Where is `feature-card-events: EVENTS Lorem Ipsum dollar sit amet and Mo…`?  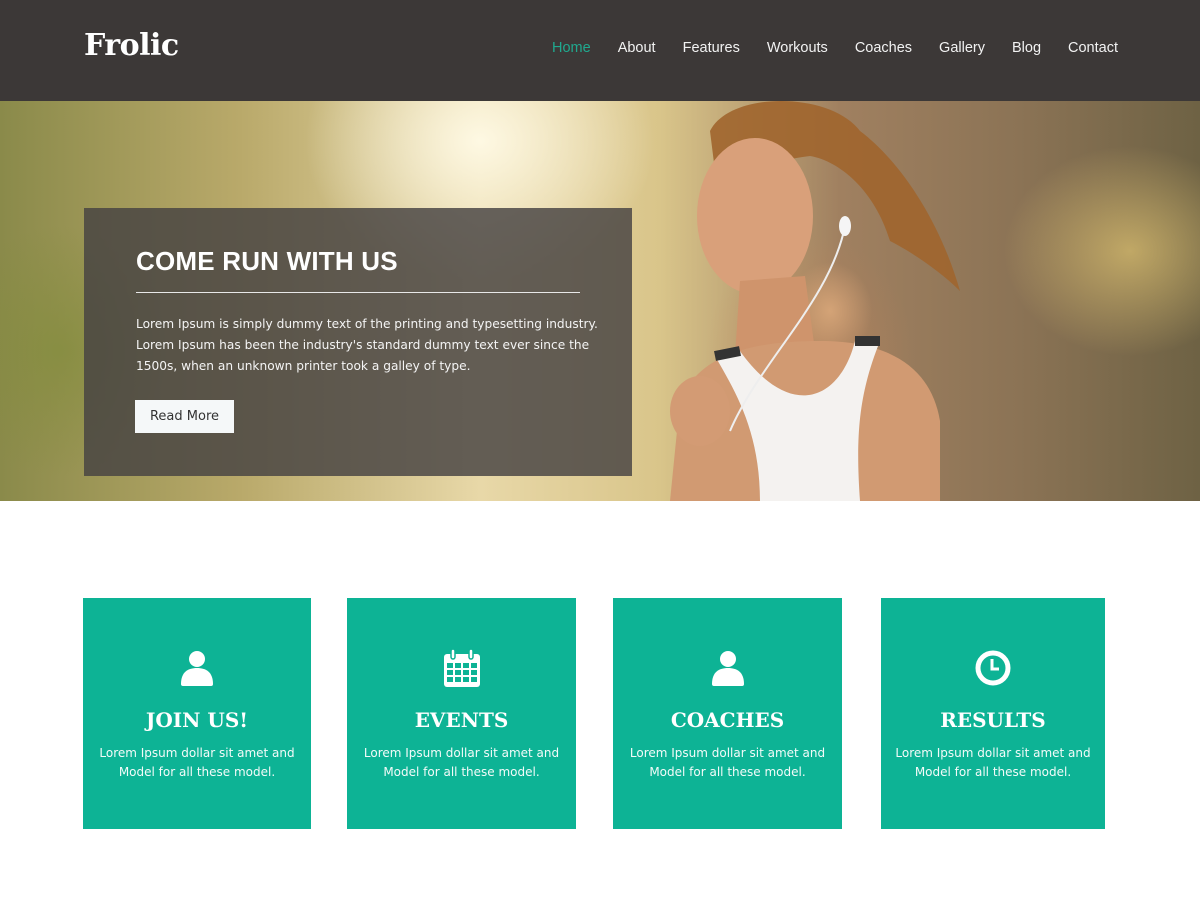
feature-card-events: EVENTS Lorem Ipsum dollar sit amet and Mo… is located at coordinates (461, 713).